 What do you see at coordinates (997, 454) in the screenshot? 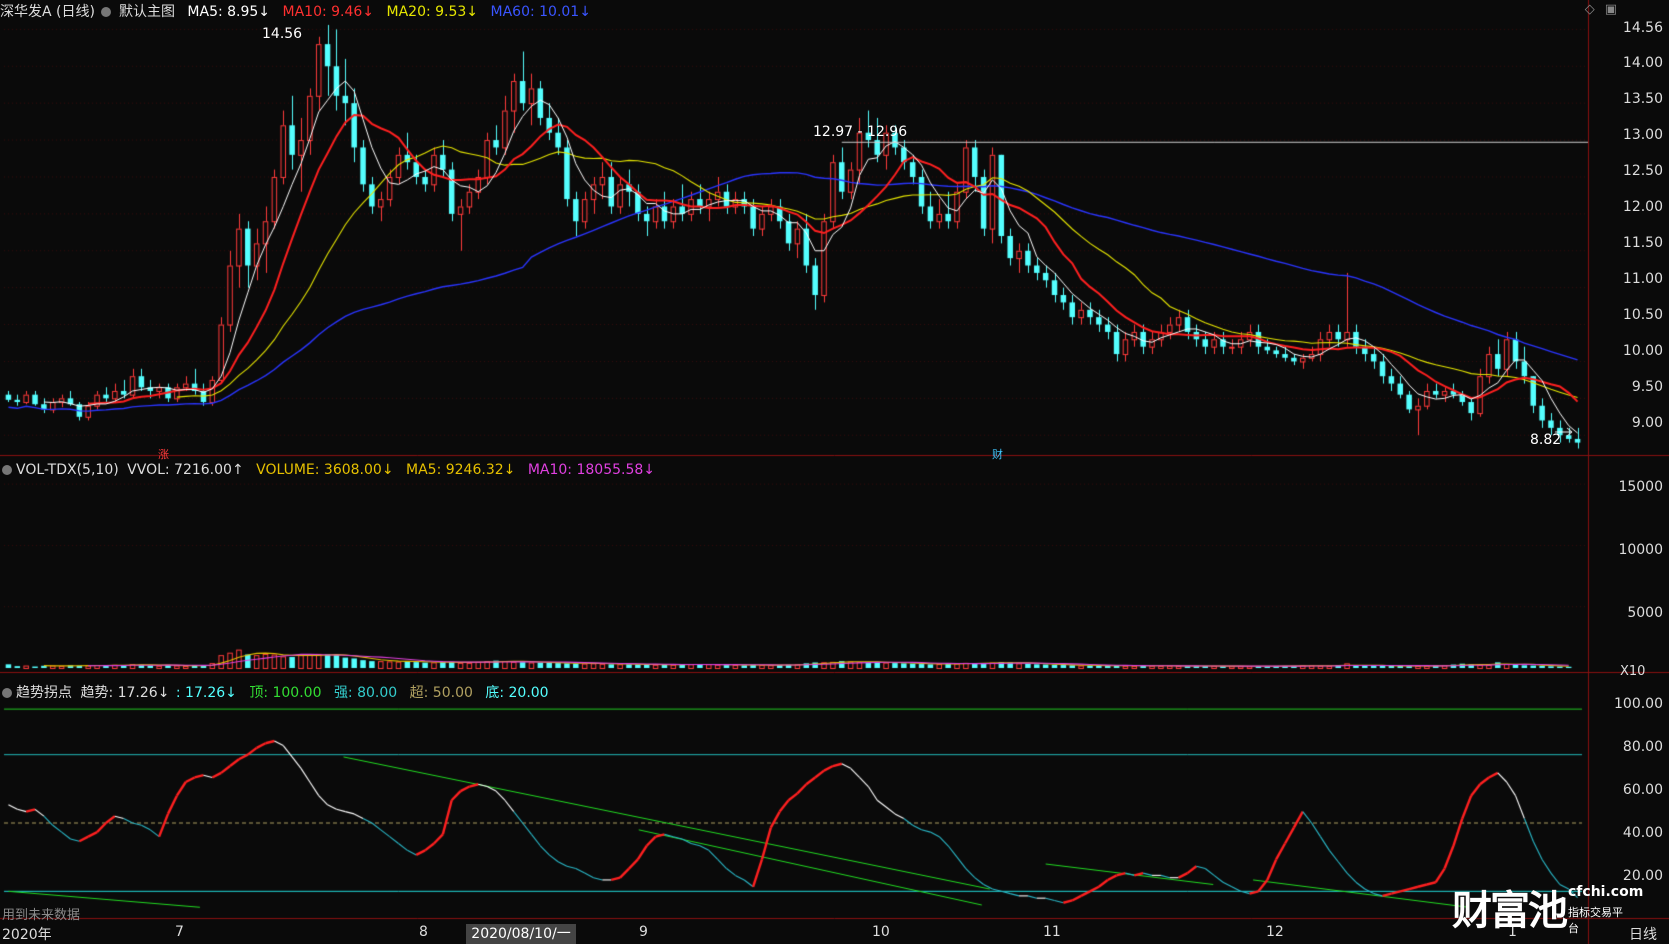
I see `finance-marker: 财` at bounding box center [997, 454].